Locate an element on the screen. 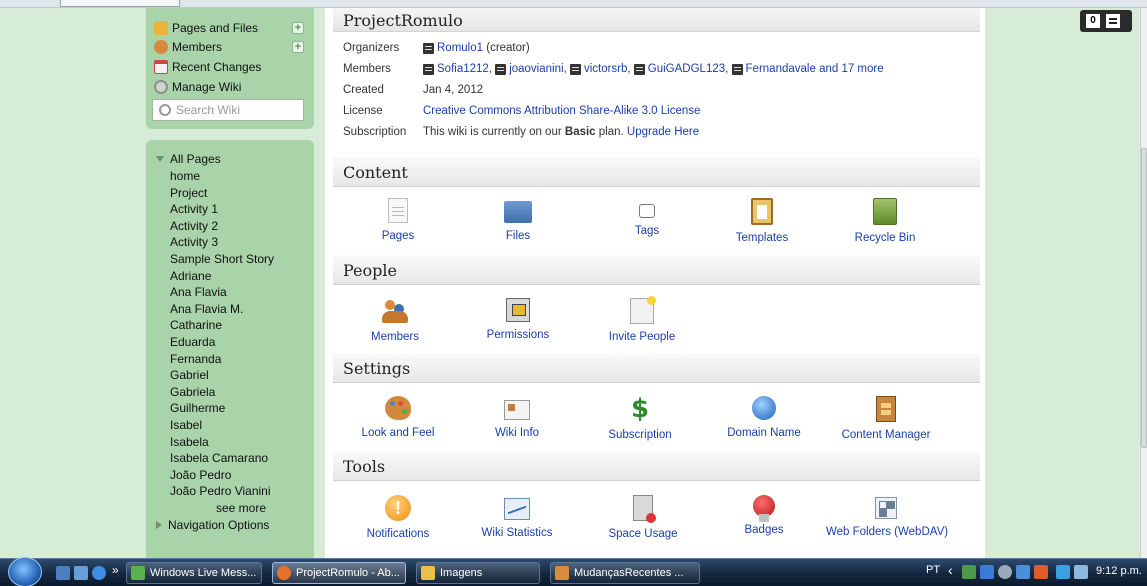  clock: 9:12 p.m. is located at coordinates (1119, 571).